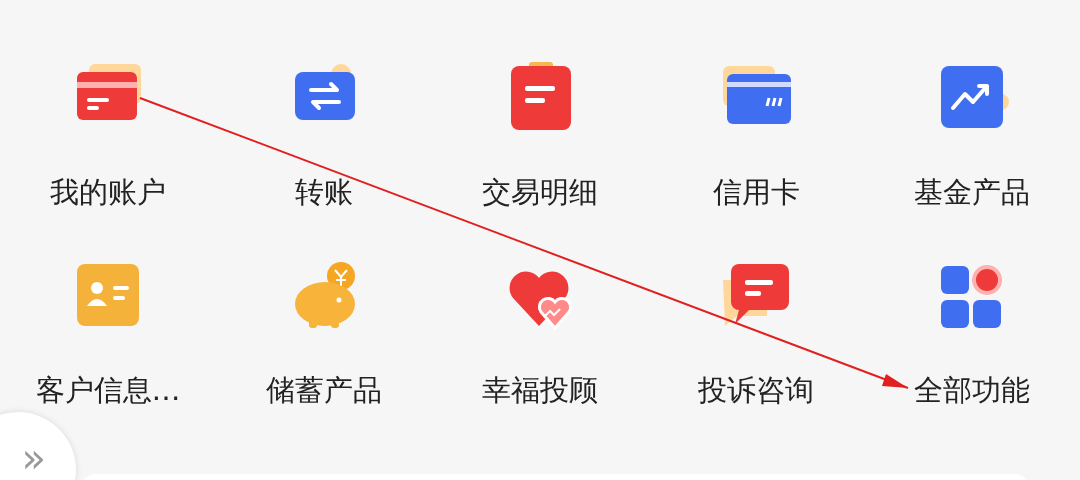  Describe the element at coordinates (972, 390) in the screenshot. I see `shortcut-label: 全部功能` at that location.